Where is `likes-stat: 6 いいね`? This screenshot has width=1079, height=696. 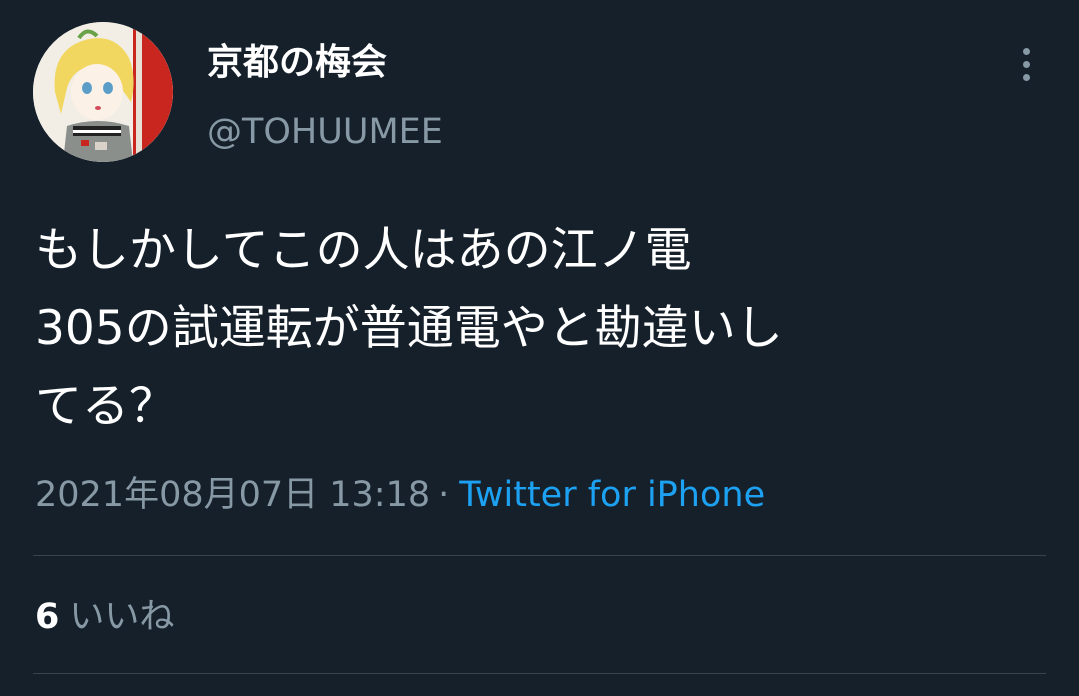 likes-stat: 6 いいね is located at coordinates (104, 617).